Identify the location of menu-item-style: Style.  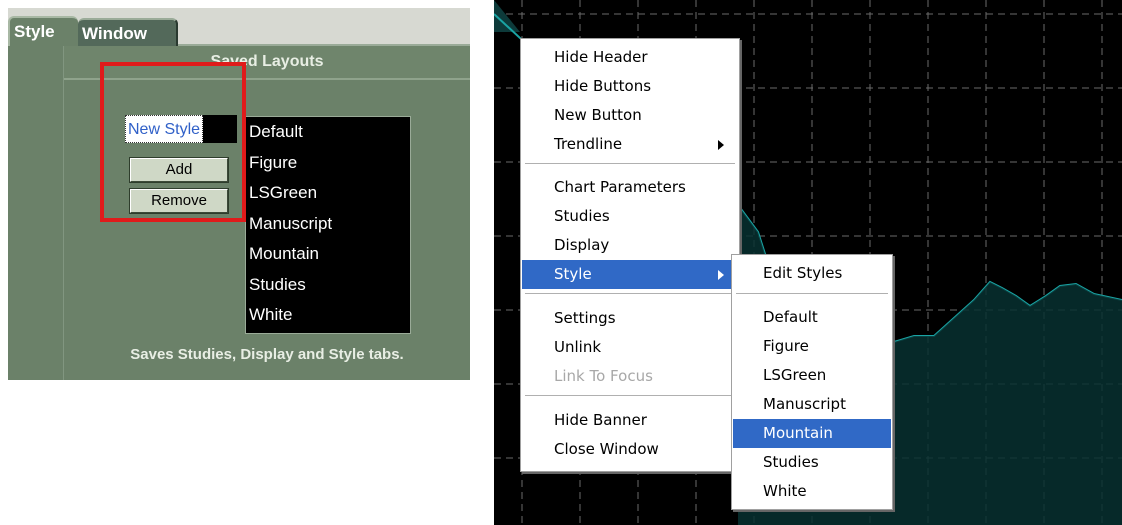
(630, 274).